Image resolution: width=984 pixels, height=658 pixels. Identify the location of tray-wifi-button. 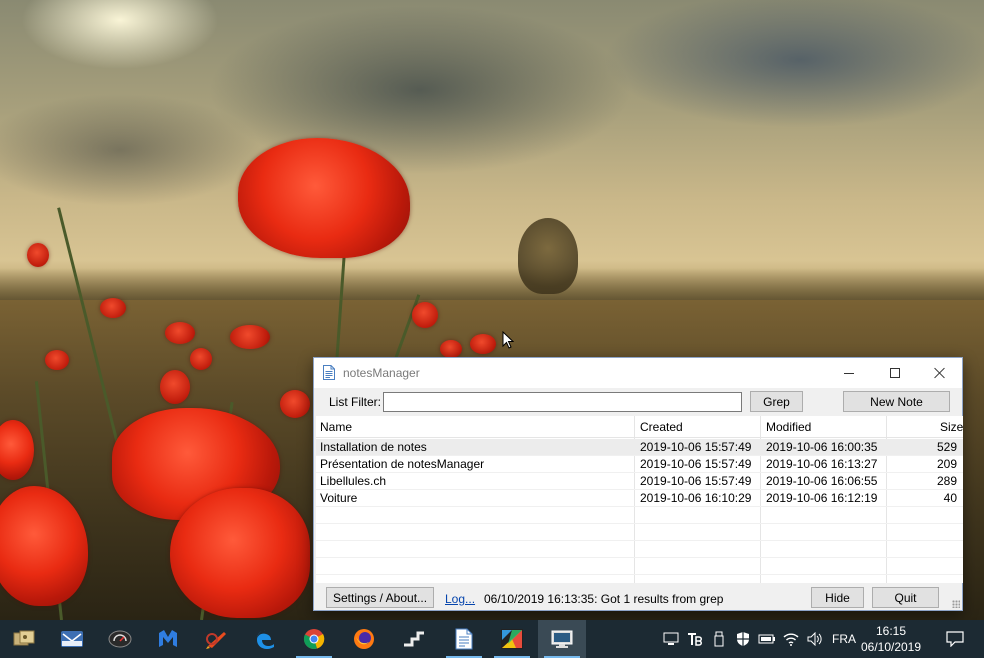
(791, 639).